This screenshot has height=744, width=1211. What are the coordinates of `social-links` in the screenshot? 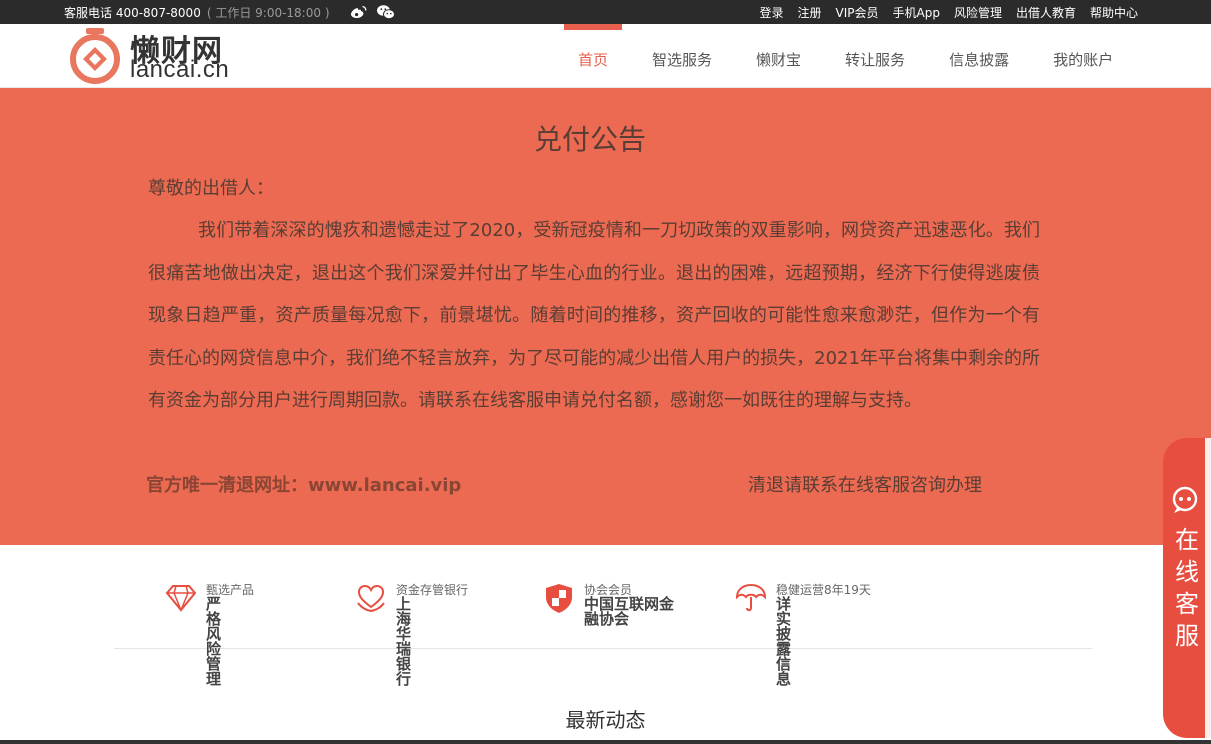 It's located at (372, 12).